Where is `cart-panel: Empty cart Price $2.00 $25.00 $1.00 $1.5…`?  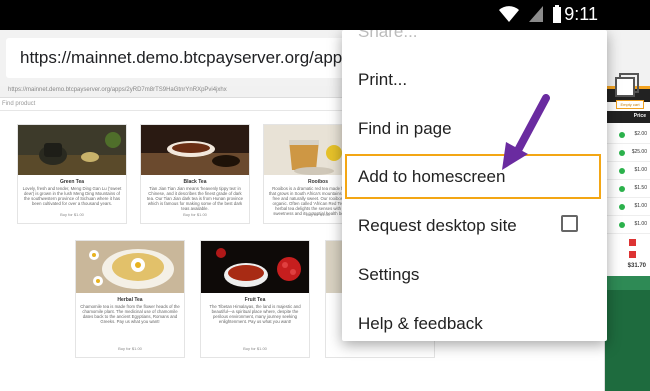 cart-panel: Empty cart Price $2.00 $25.00 $1.00 $1.5… is located at coordinates (627, 238).